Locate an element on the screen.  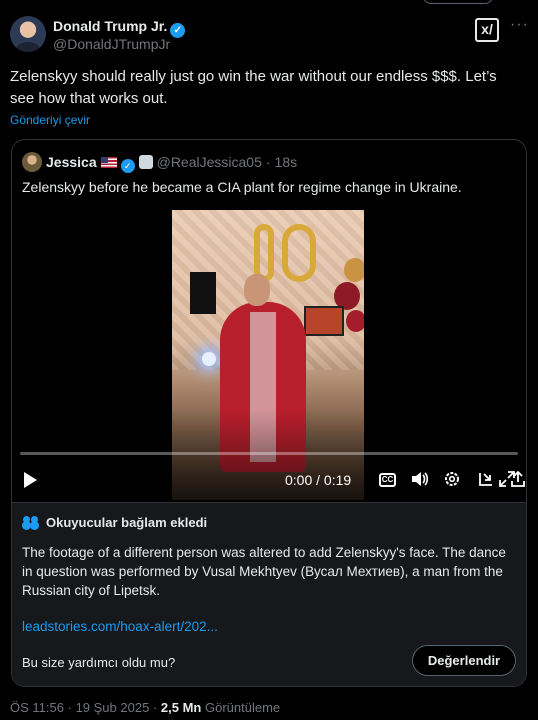
author-name-row: Donald Trump Jr. ✓ is located at coordinates (119, 28).